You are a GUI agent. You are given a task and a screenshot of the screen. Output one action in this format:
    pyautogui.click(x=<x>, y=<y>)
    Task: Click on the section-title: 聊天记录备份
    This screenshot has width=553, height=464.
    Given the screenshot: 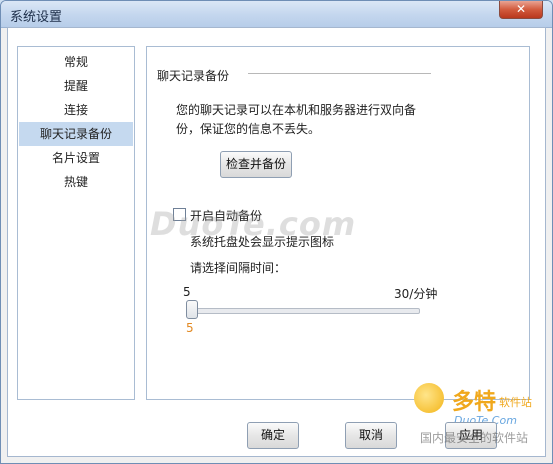 What is the action you would take?
    pyautogui.click(x=193, y=76)
    